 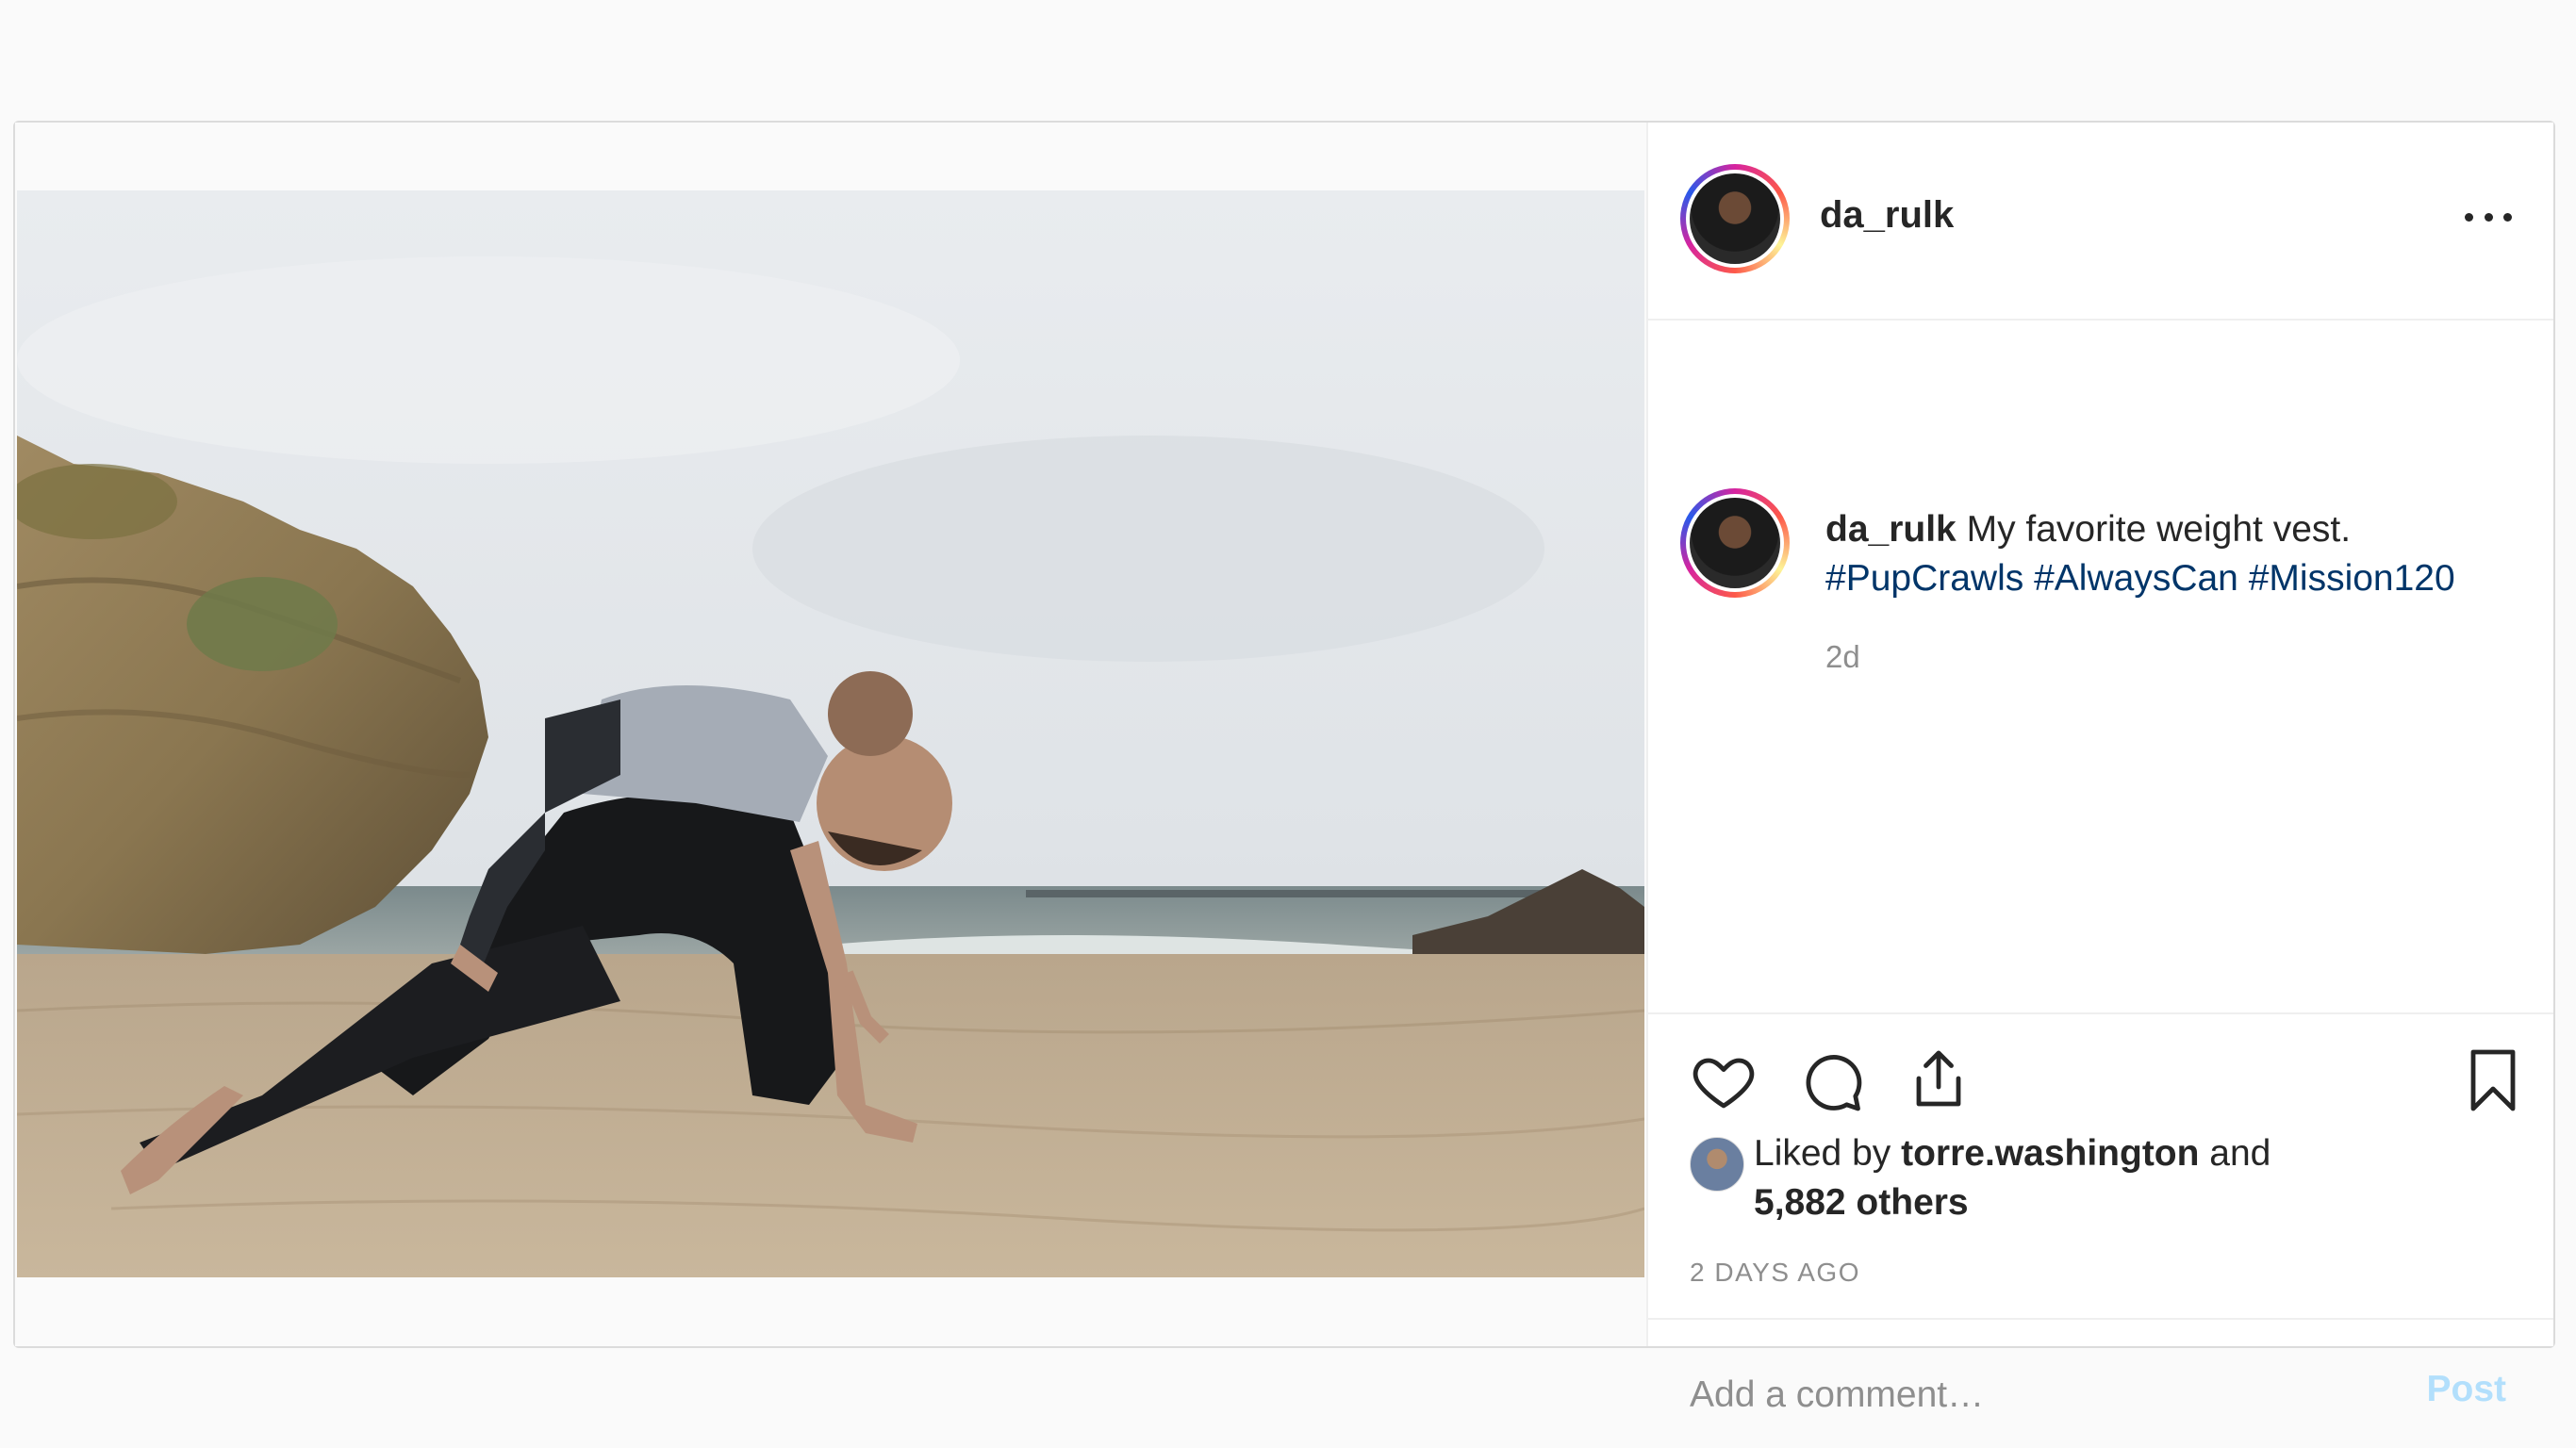 What do you see at coordinates (1842, 656) in the screenshot?
I see `caption-relative-time: 2d` at bounding box center [1842, 656].